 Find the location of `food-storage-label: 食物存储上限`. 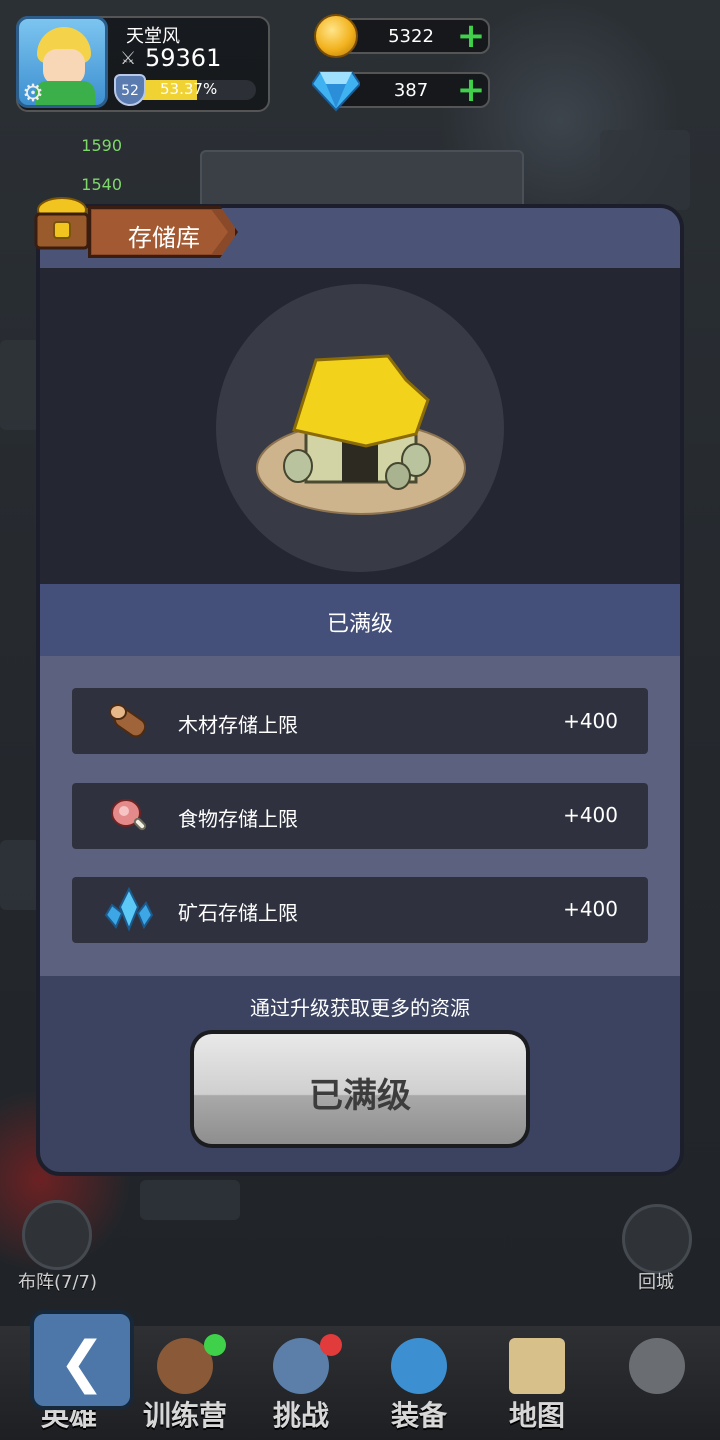

food-storage-label: 食物存储上限 is located at coordinates (238, 819).